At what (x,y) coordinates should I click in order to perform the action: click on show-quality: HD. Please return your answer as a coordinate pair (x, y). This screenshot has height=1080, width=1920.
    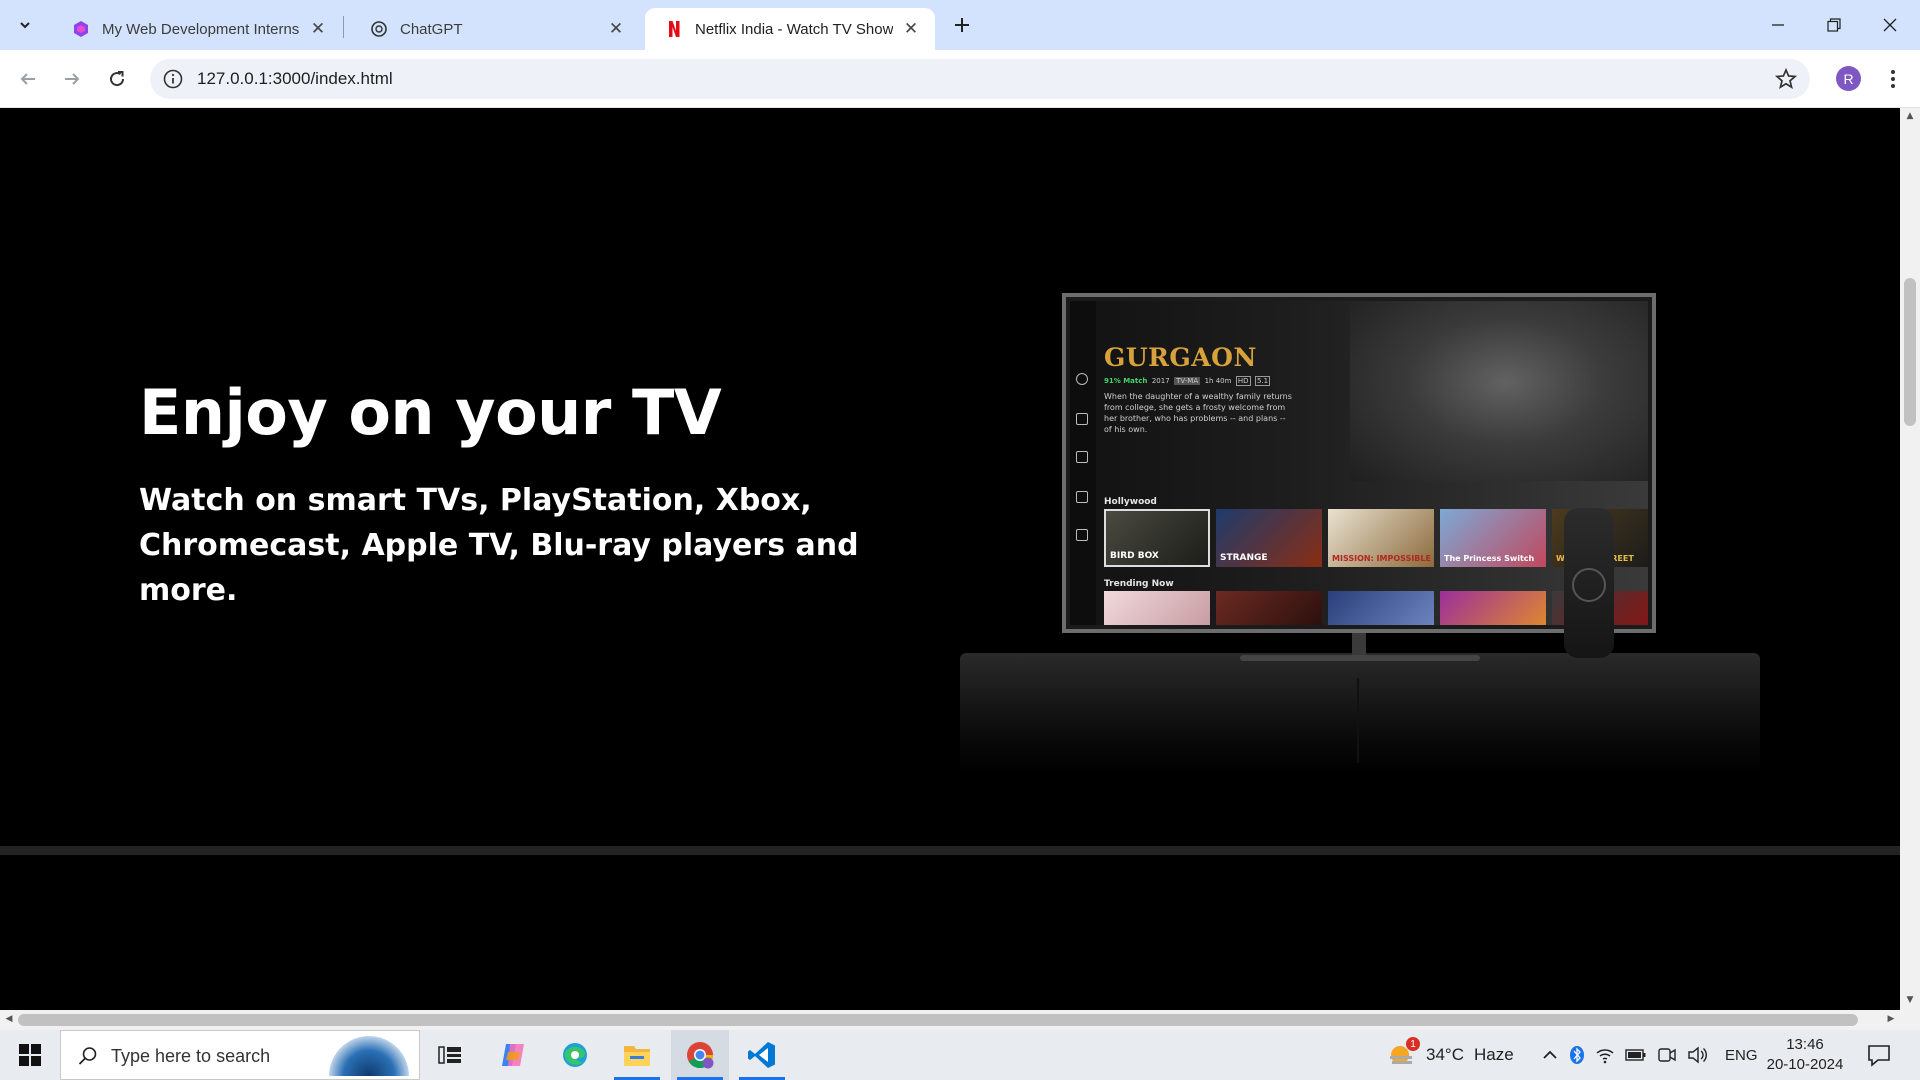
    Looking at the image, I should click on (1243, 381).